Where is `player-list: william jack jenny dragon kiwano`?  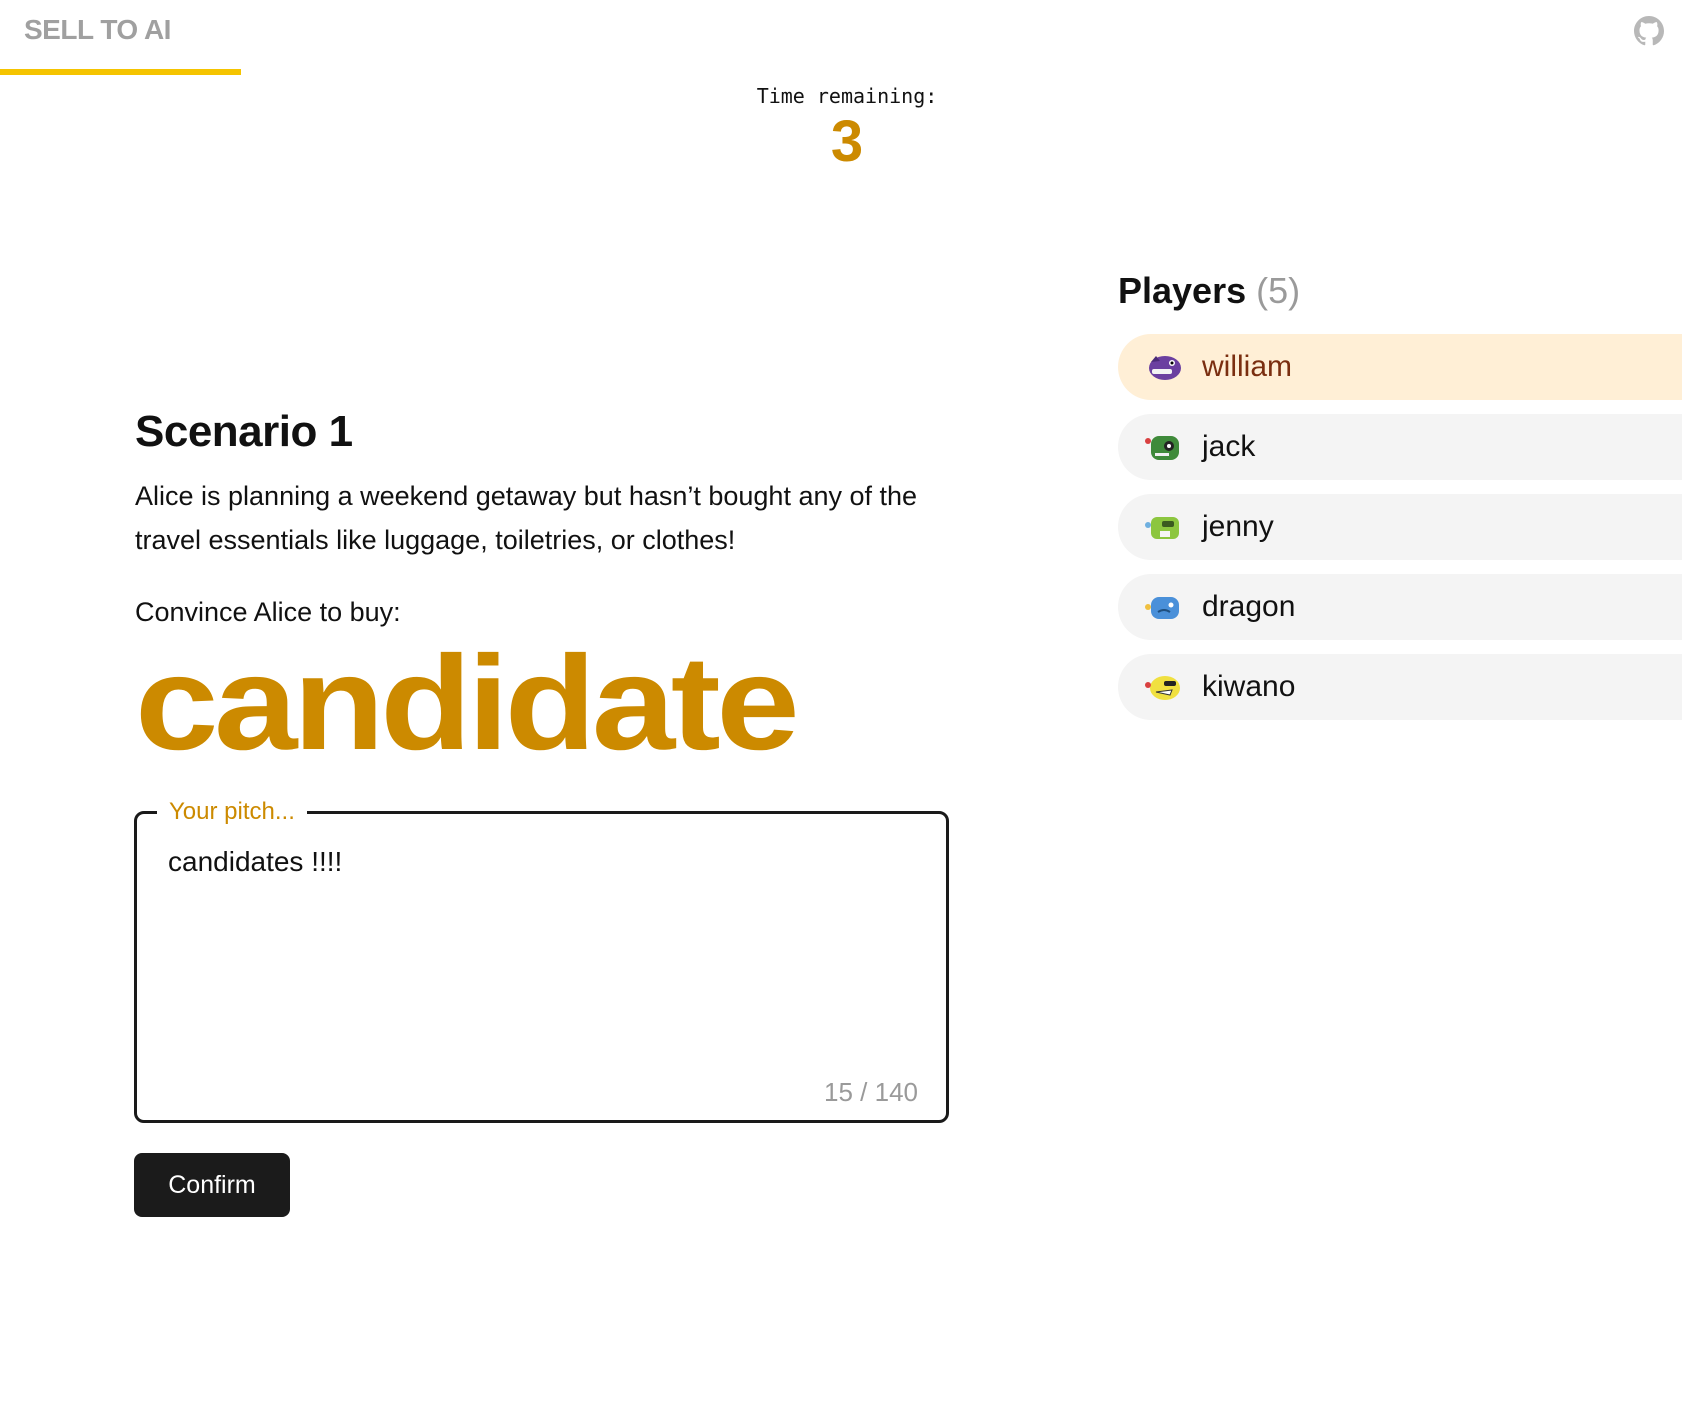 player-list: william jack jenny dragon kiwano is located at coordinates (1400, 527).